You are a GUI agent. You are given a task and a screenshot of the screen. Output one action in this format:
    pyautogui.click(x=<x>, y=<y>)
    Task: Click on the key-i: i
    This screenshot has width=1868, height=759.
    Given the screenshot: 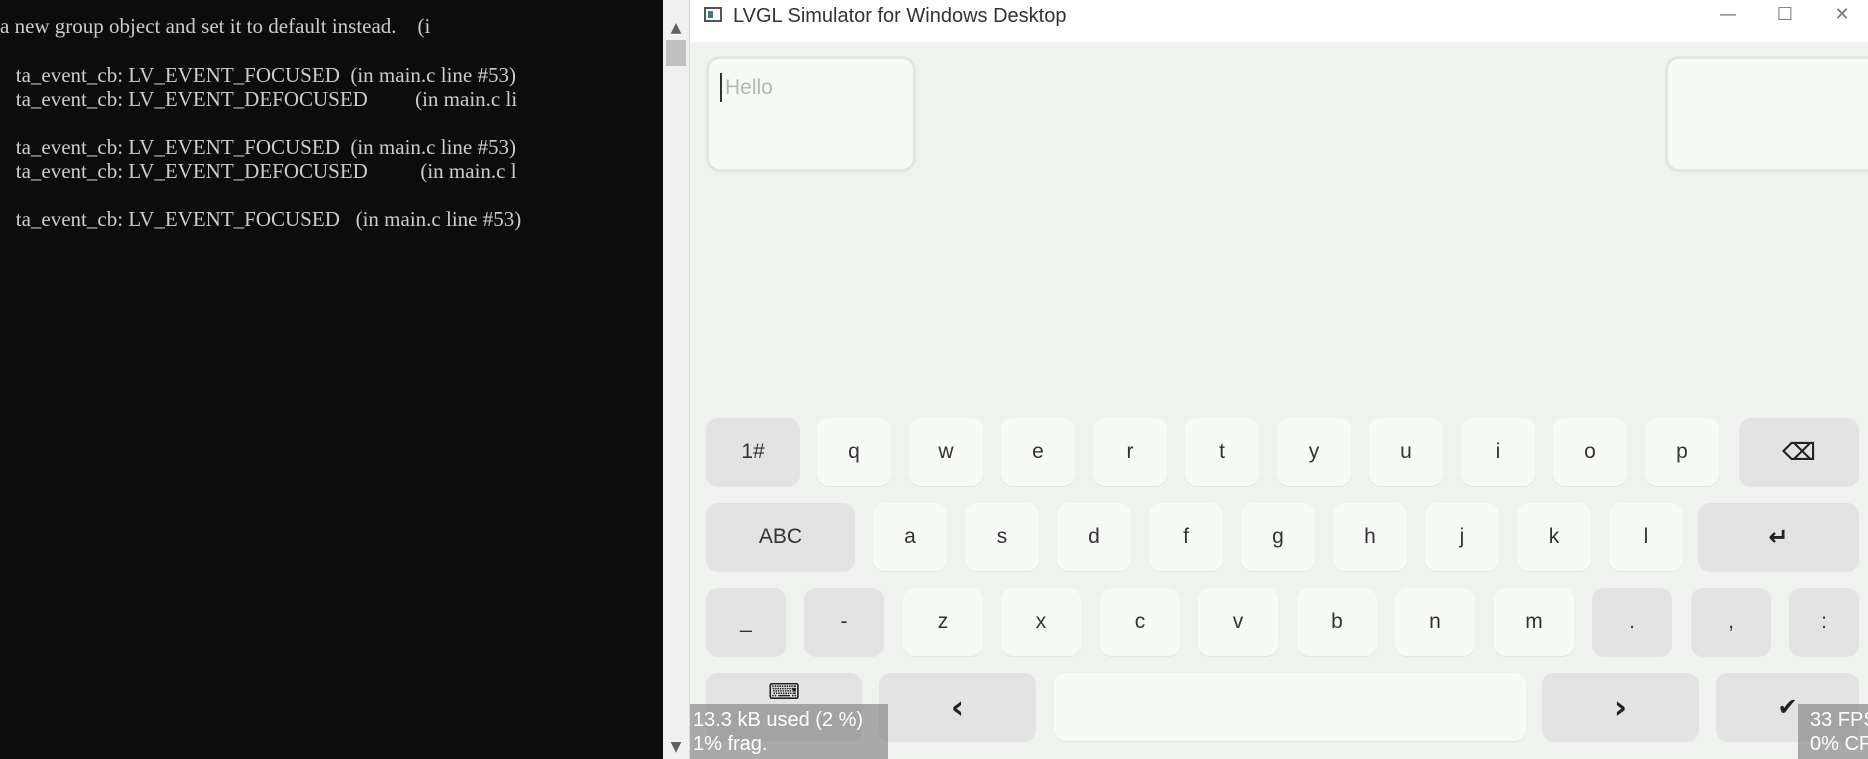 What is the action you would take?
    pyautogui.click(x=1498, y=452)
    